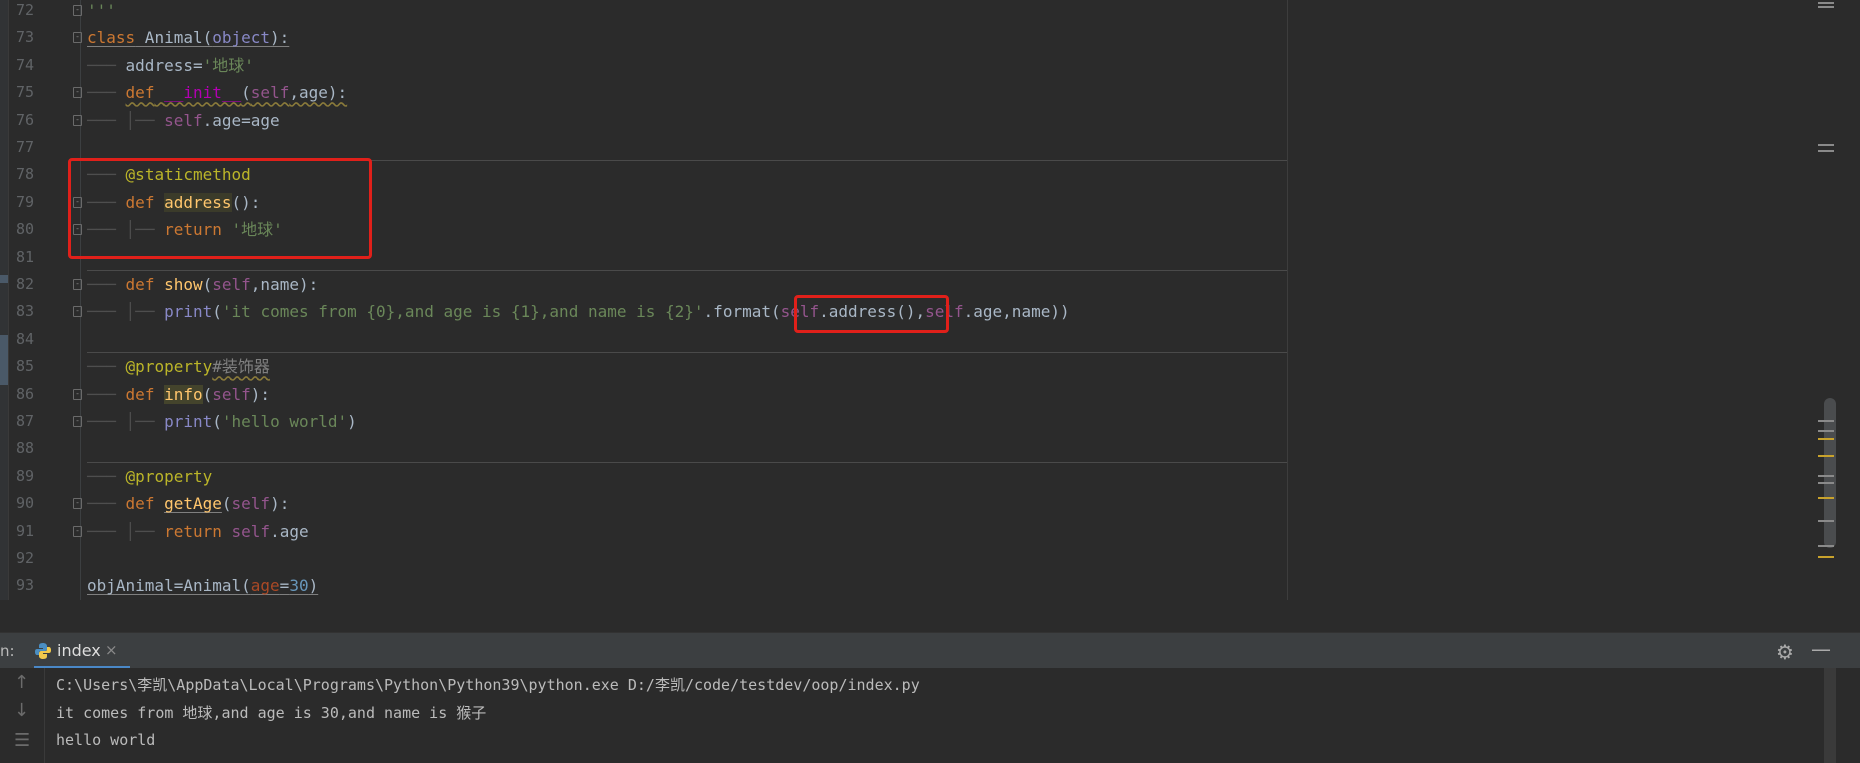  I want to click on line-number: 72, so click(24, 10).